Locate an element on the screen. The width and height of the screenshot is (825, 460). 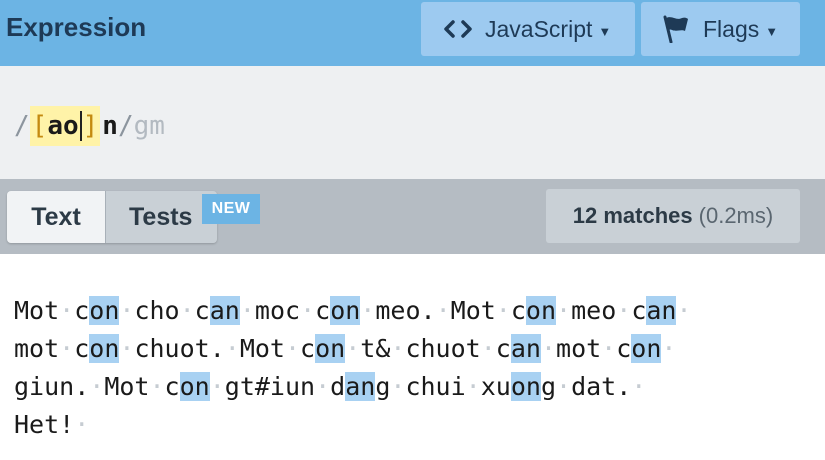
tab-group: Text Tests is located at coordinates (112, 217).